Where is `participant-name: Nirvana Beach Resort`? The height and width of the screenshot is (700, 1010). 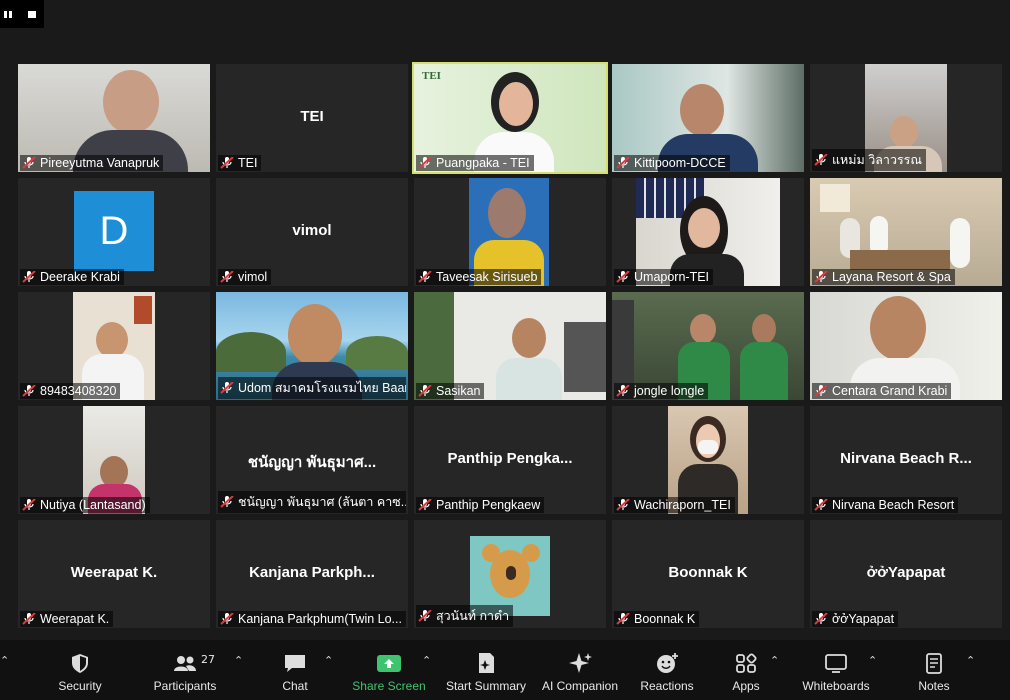
participant-name: Nirvana Beach Resort is located at coordinates (893, 505).